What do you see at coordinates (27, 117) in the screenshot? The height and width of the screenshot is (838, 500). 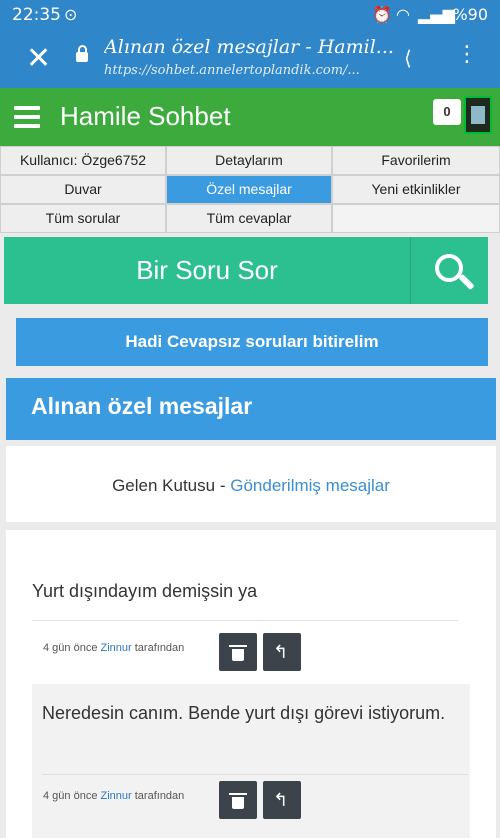 I see `menu-icon` at bounding box center [27, 117].